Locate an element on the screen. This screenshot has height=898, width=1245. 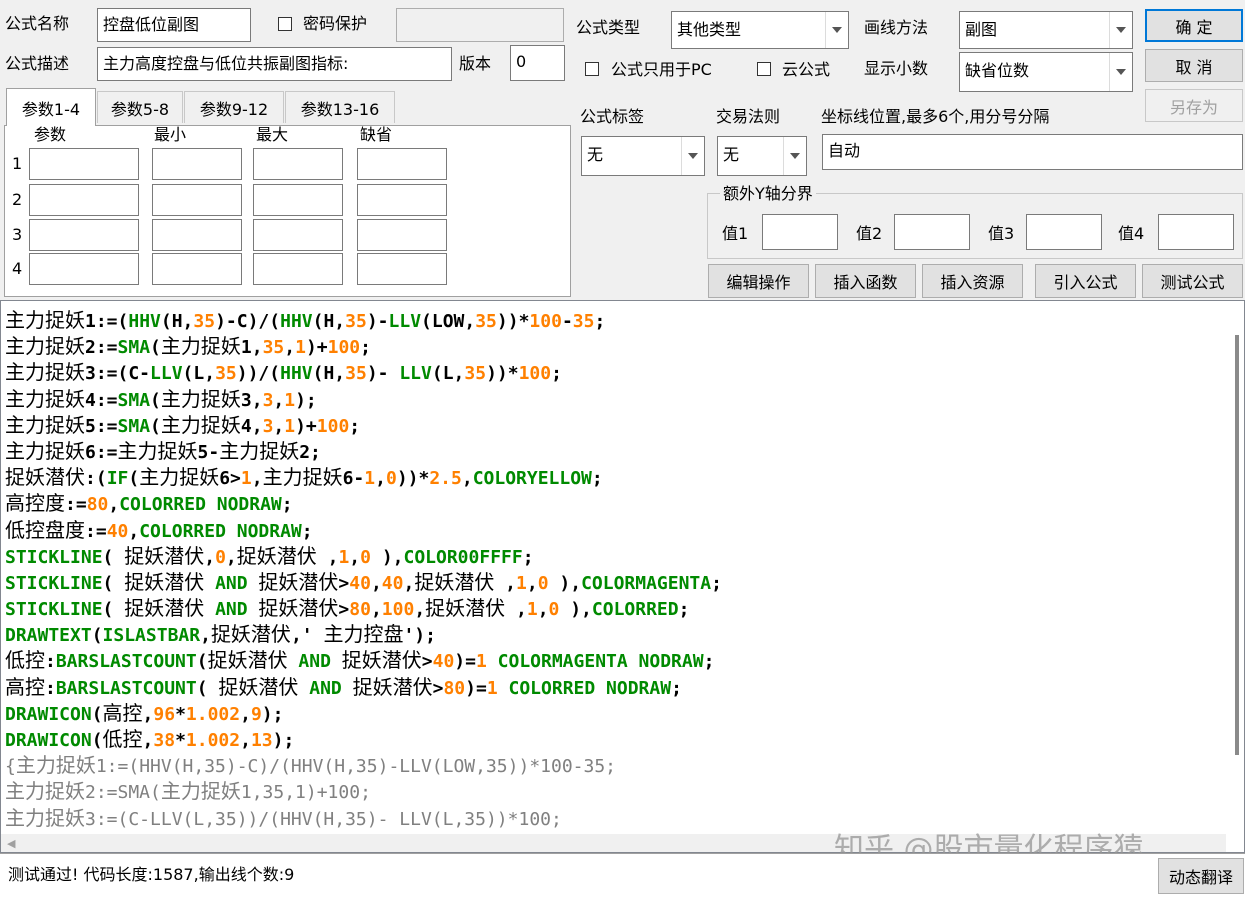
pc-only-label: 公式只用于PC is located at coordinates (661, 69).